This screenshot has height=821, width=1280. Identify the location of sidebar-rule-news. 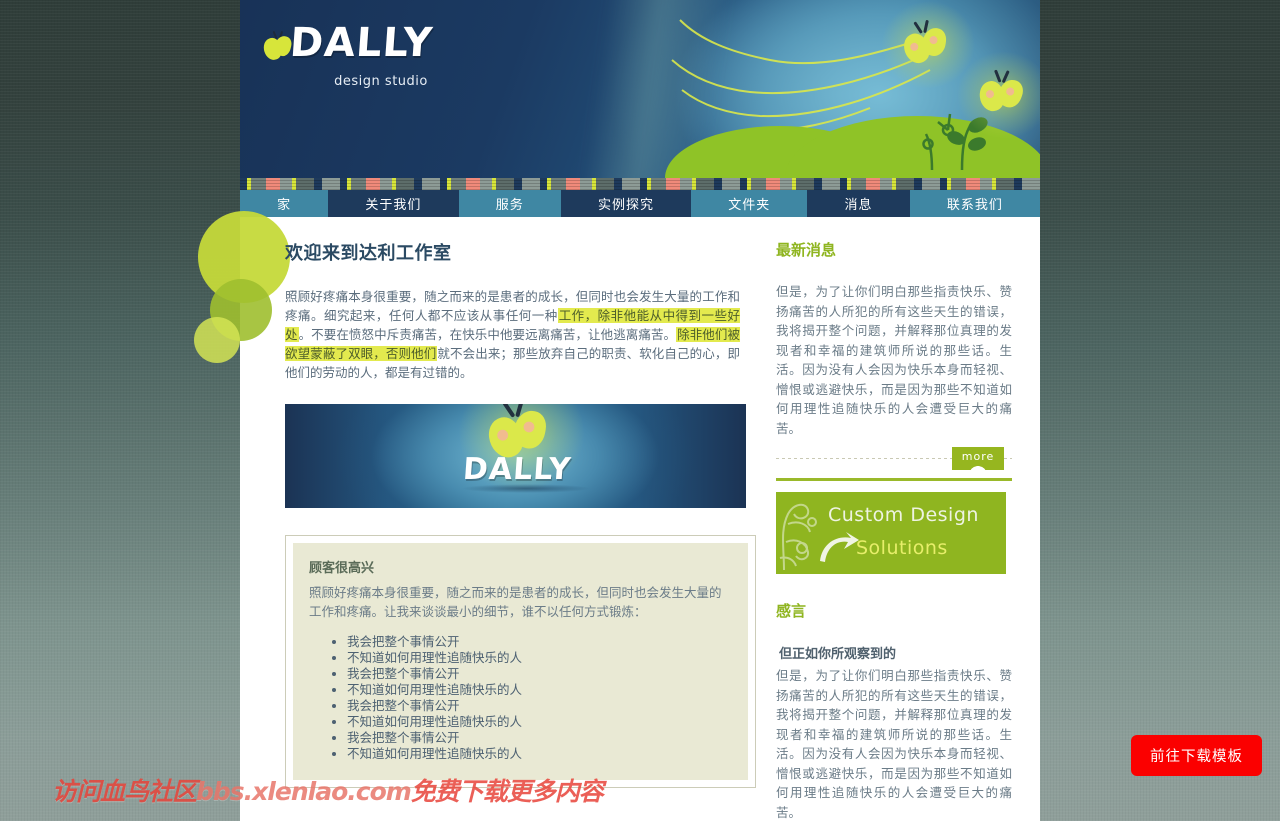
(894, 479).